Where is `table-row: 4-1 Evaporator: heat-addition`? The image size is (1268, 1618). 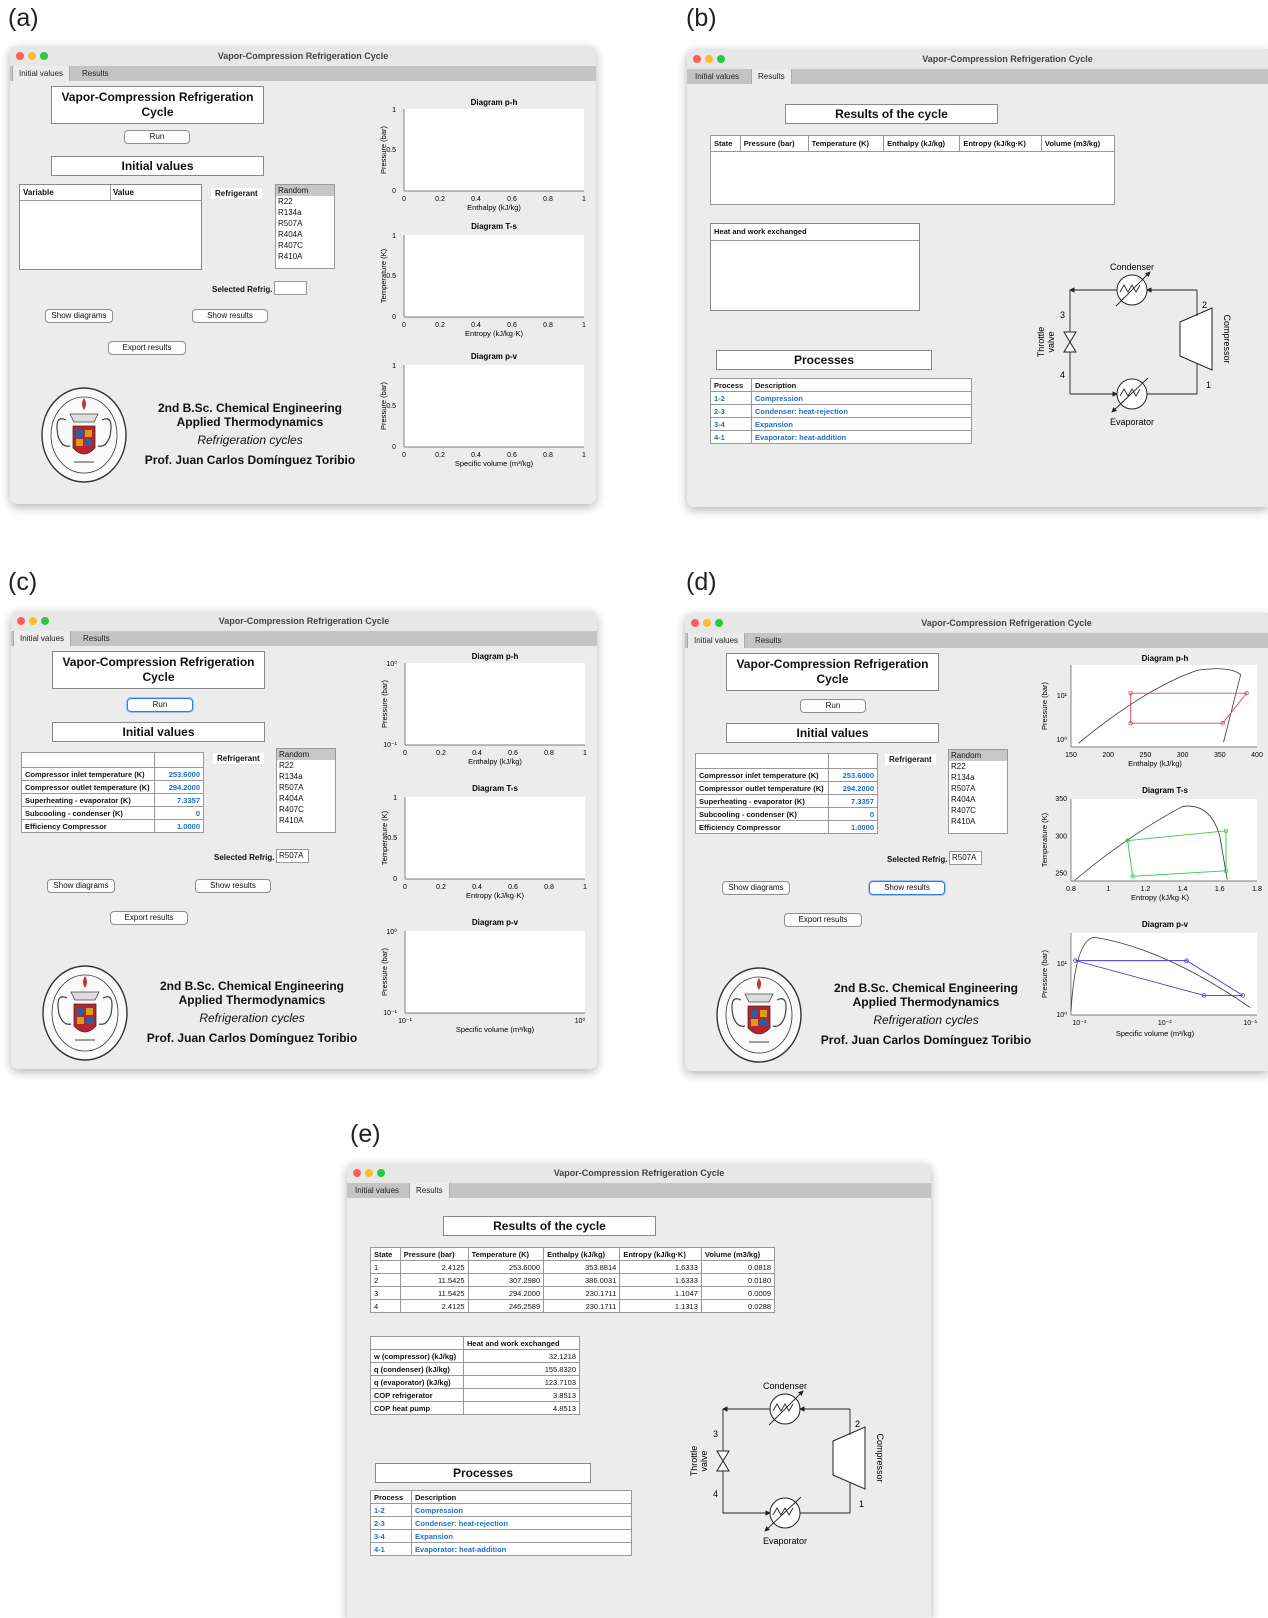
table-row: 4-1 Evaporator: heat-addition is located at coordinates (841, 437).